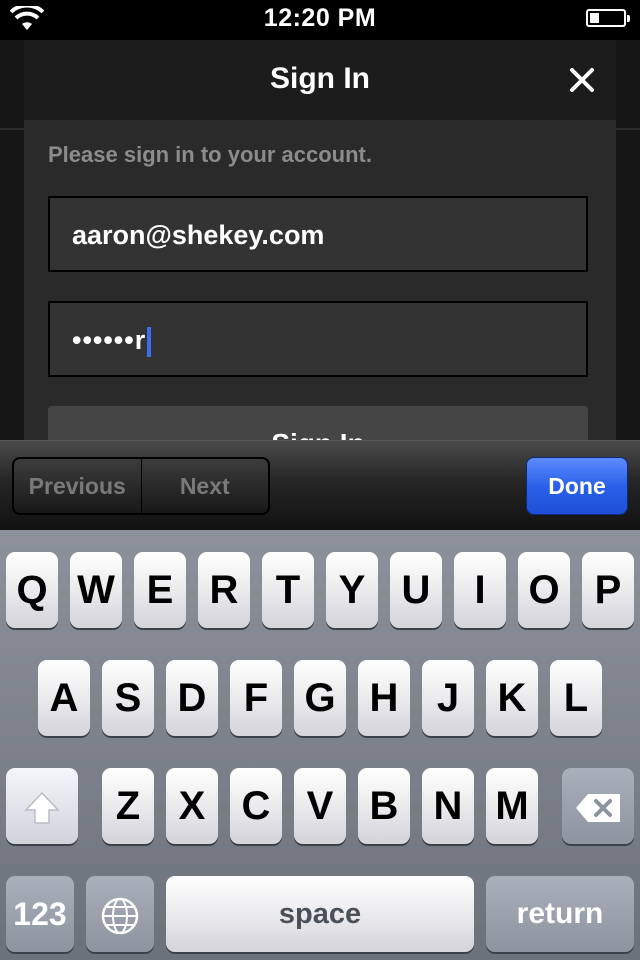 This screenshot has height=960, width=640. What do you see at coordinates (448, 806) in the screenshot?
I see `key-n: N` at bounding box center [448, 806].